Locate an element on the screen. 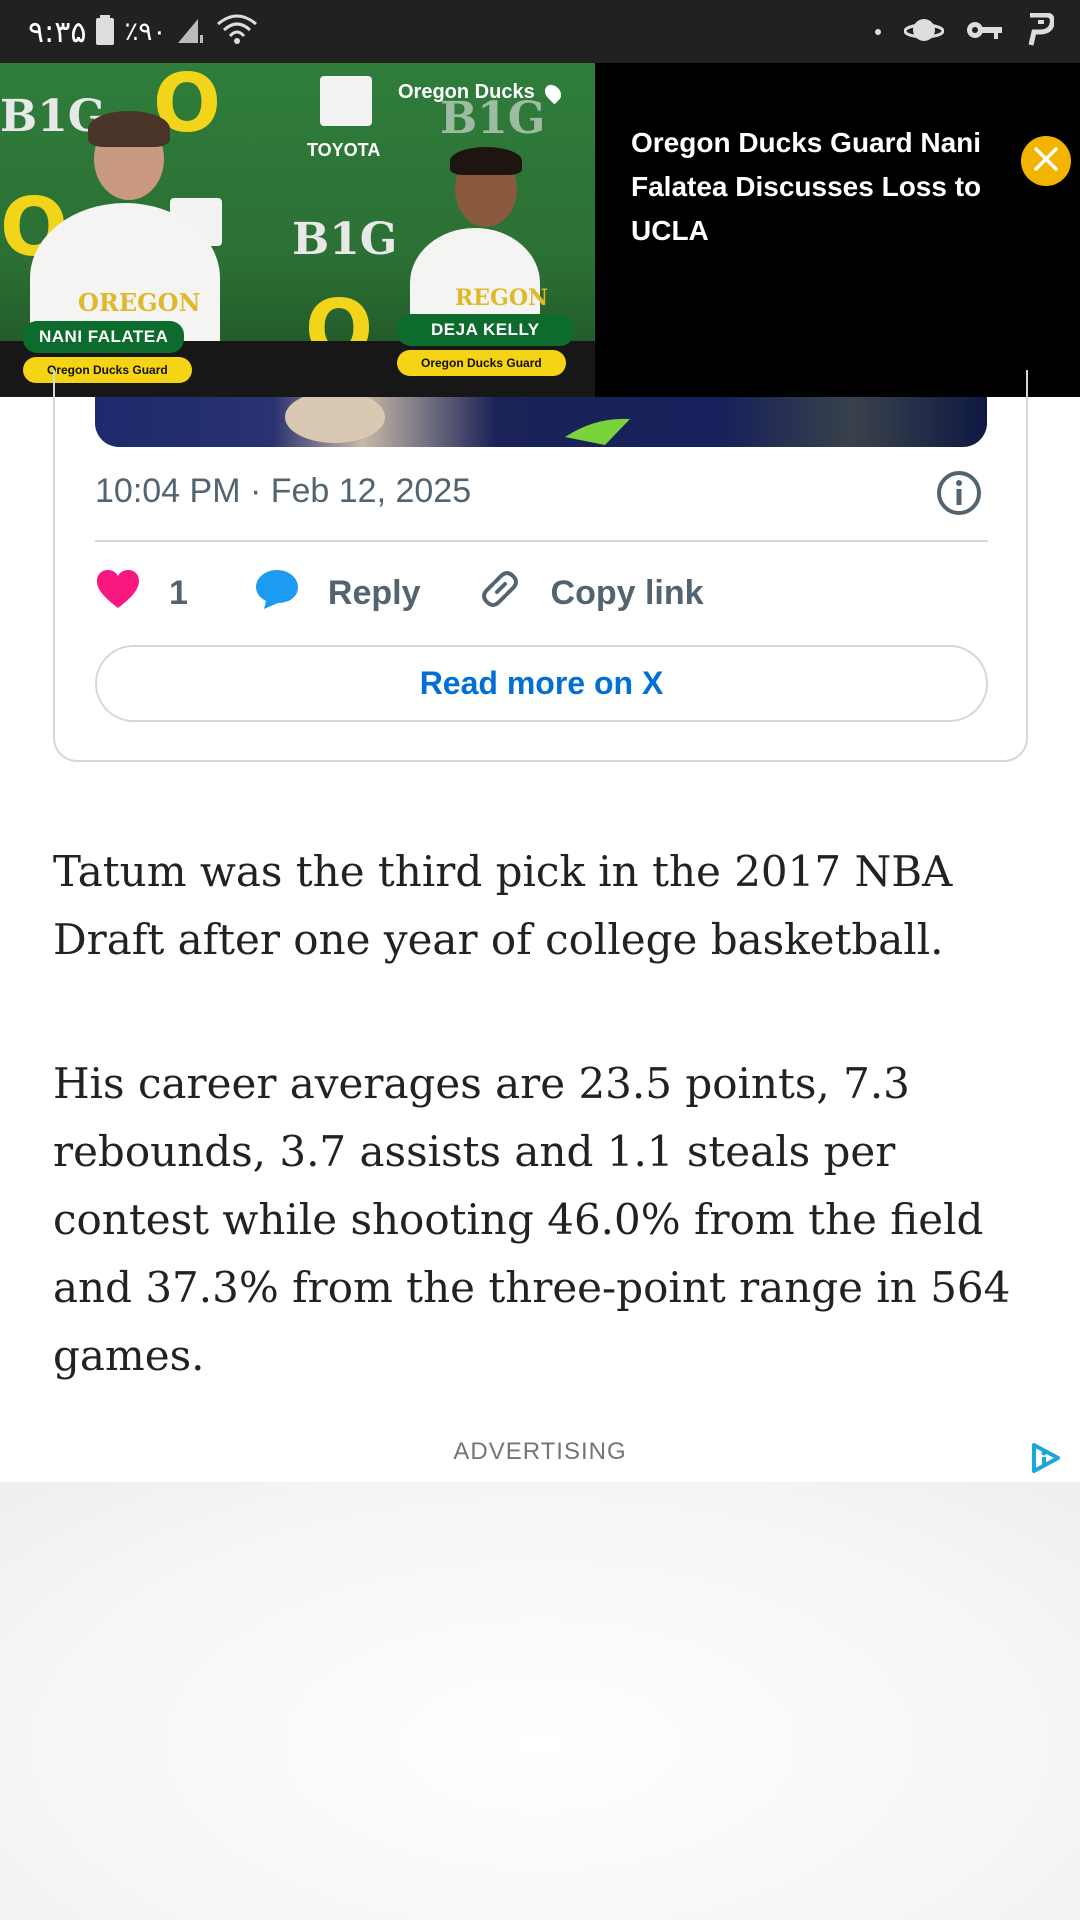  like-button: 1 is located at coordinates (141, 593).